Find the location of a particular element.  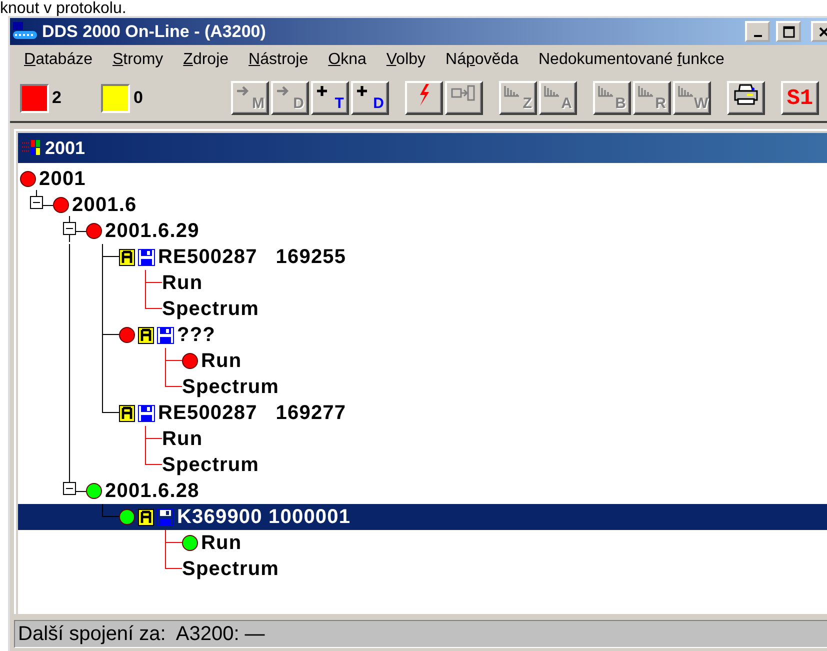

menu-item: Nápověda is located at coordinates (482, 60).